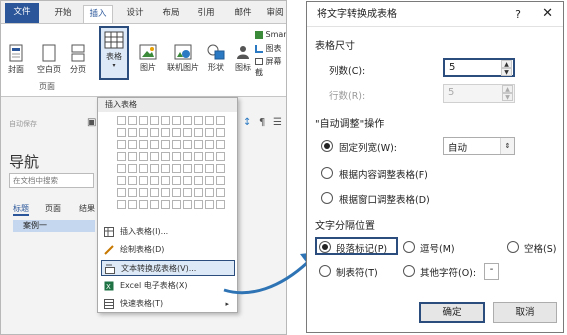 This screenshot has width=567, height=335. I want to click on nav-search-input: 在文档中搜索, so click(51, 180).